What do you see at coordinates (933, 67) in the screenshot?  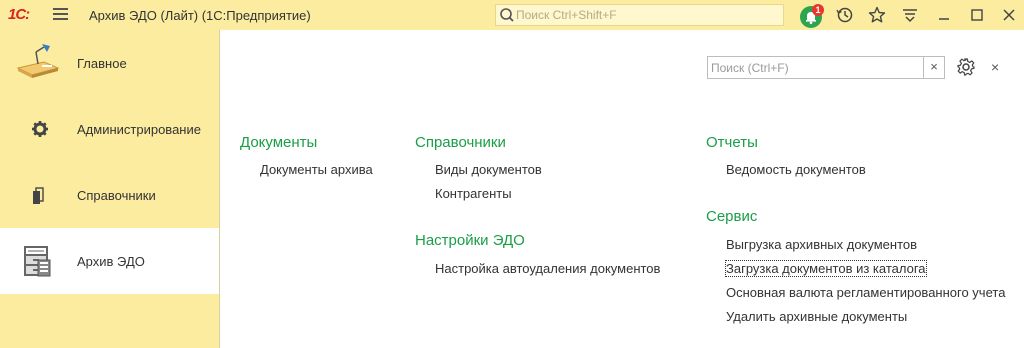 I see `search-clear-button: ×` at bounding box center [933, 67].